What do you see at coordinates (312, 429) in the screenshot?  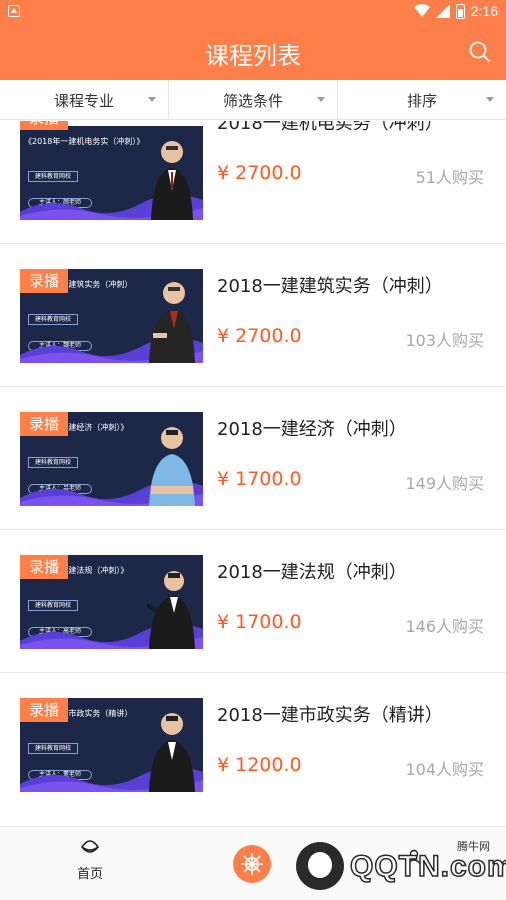 I see `course-title: 2018一建经济（冲刺）` at bounding box center [312, 429].